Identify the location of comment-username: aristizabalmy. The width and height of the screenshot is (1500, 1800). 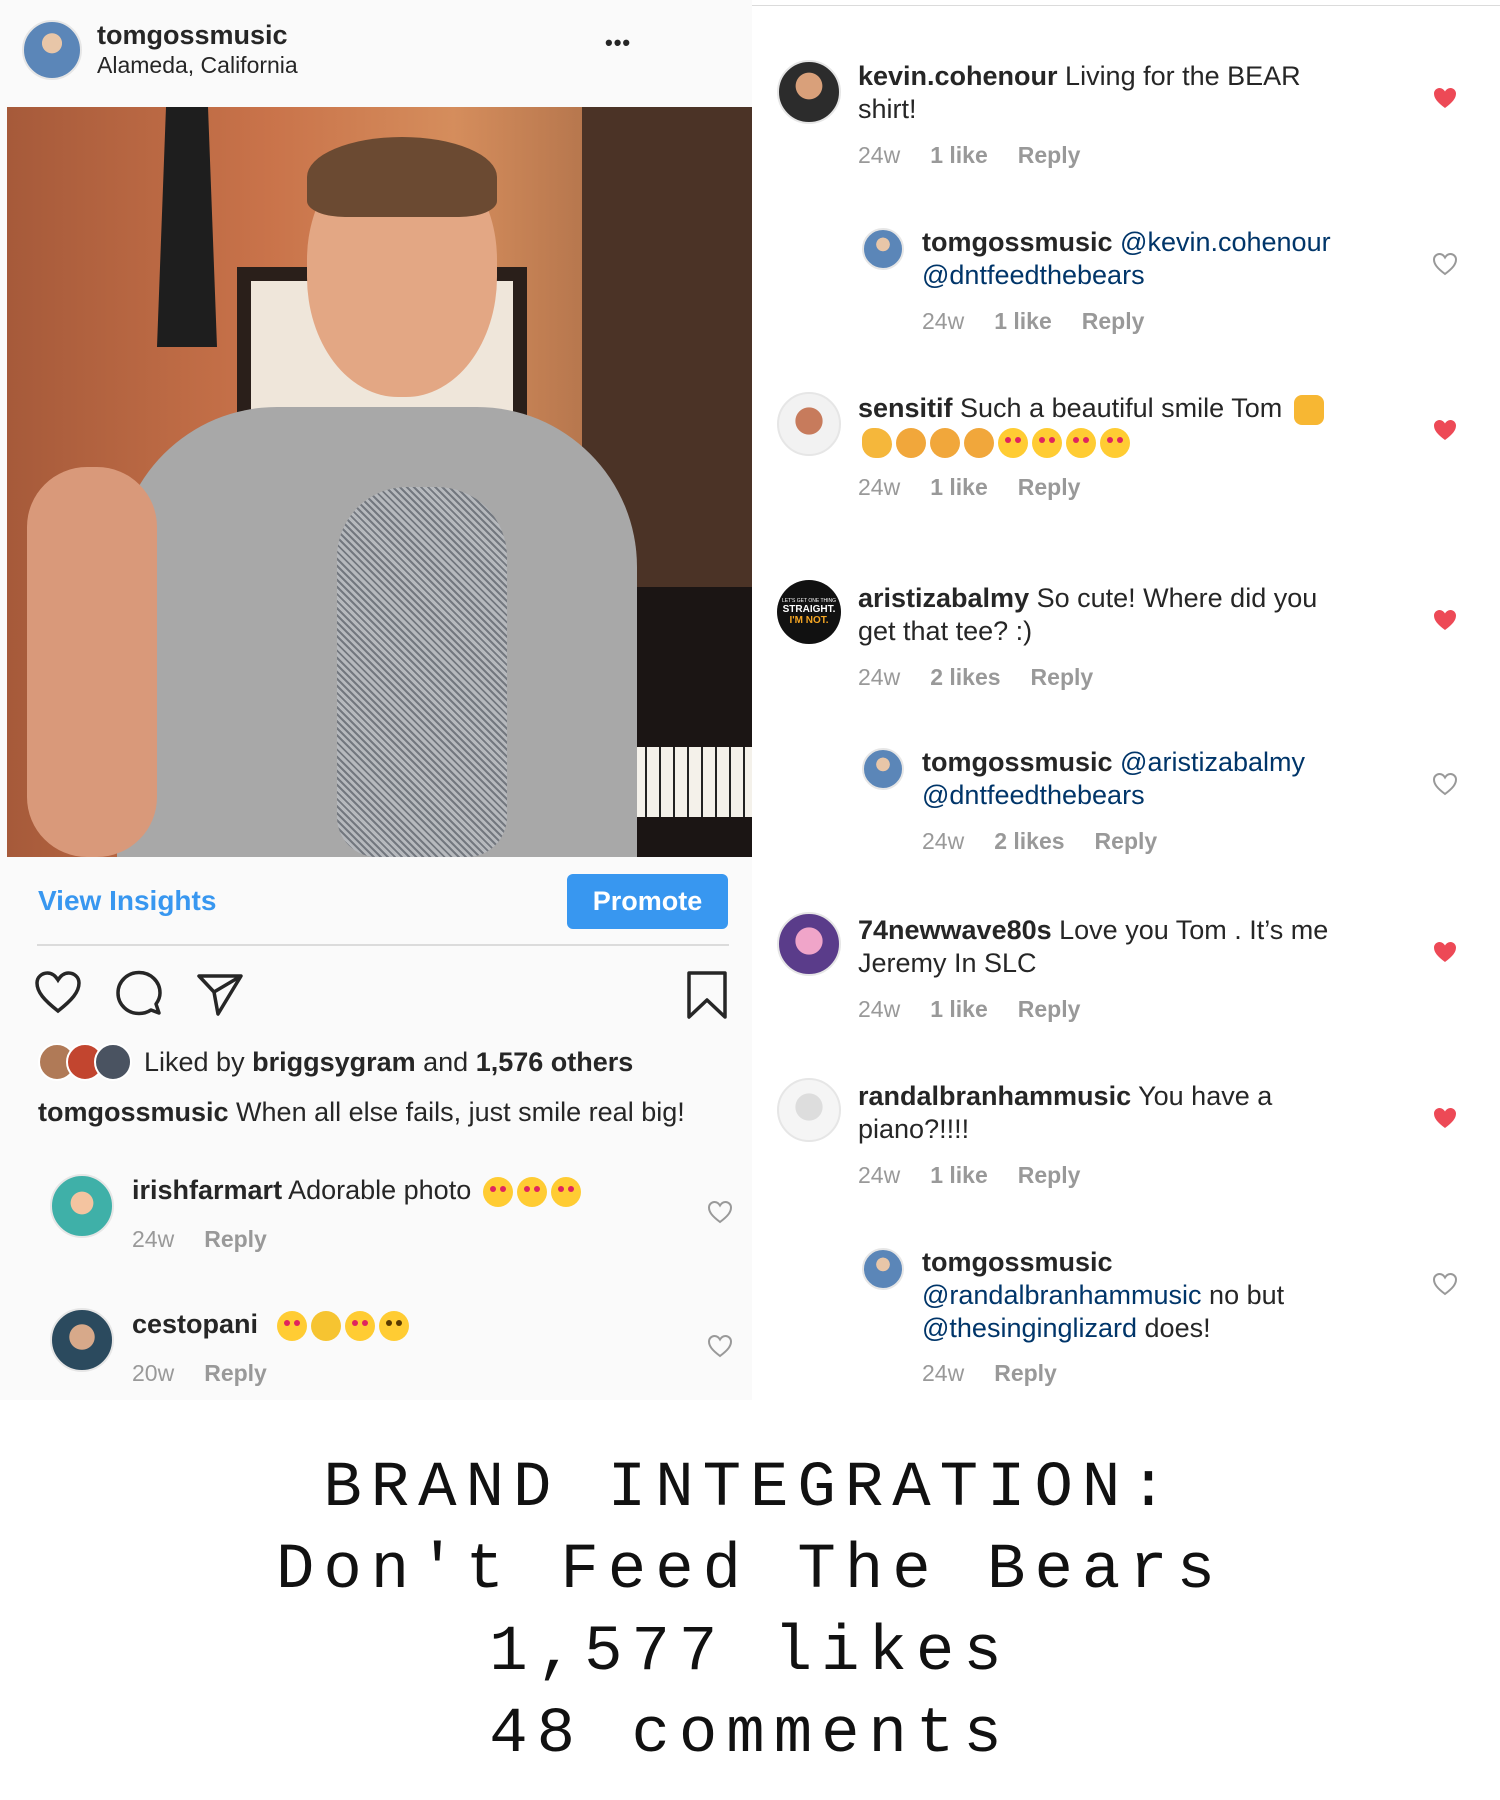
(943, 598).